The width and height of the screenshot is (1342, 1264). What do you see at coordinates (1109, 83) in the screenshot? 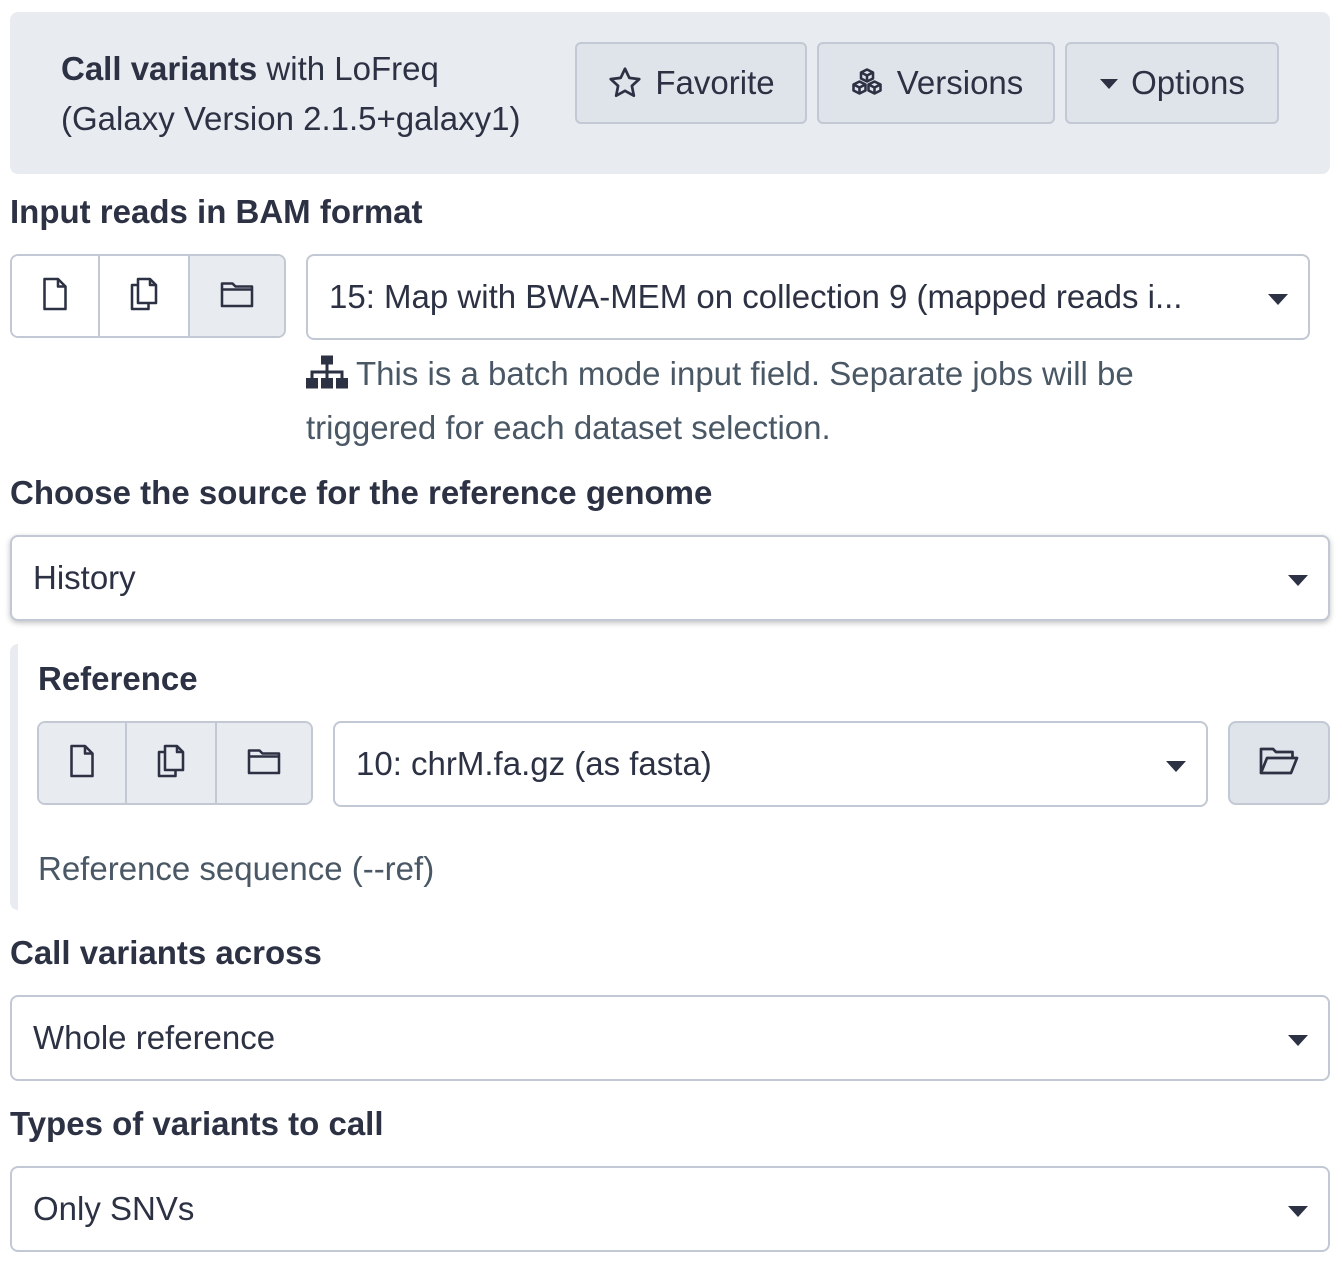
I see `caret-down-icon` at bounding box center [1109, 83].